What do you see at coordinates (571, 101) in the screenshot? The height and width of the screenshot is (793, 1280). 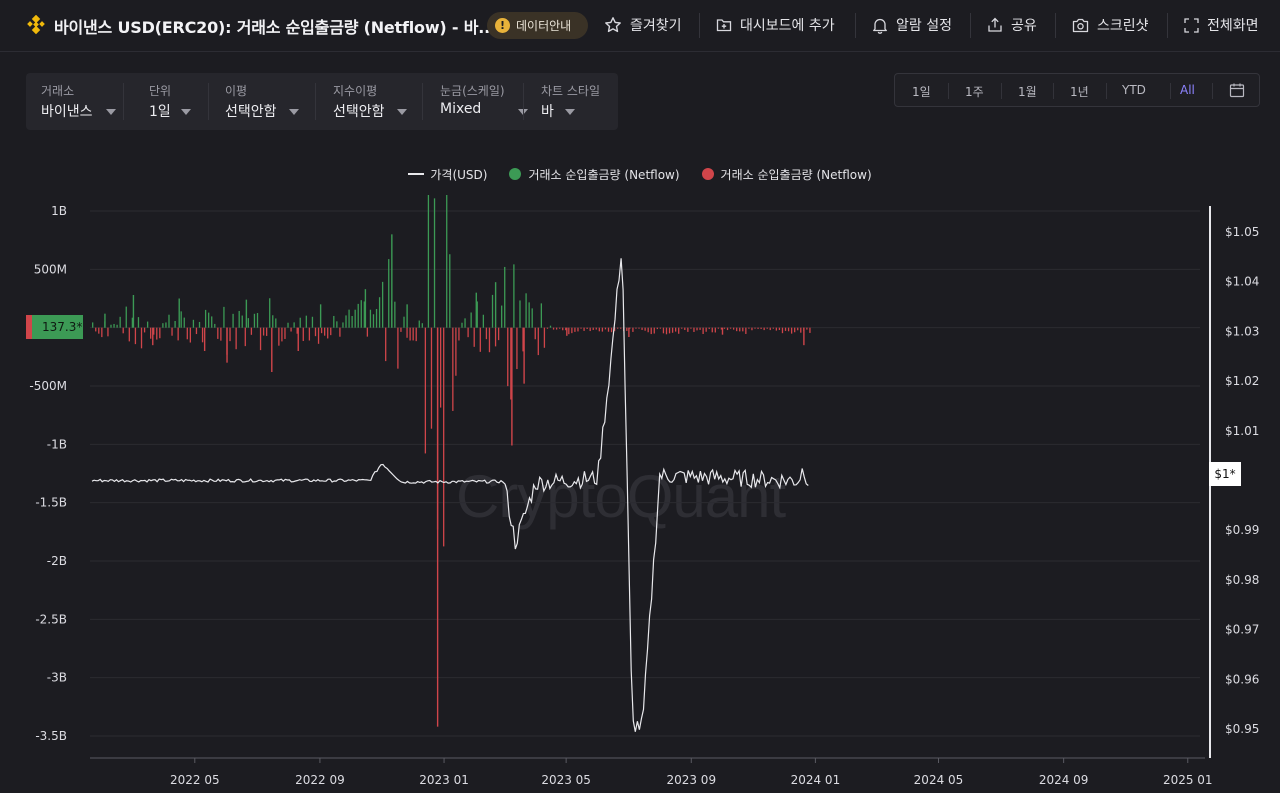 I see `chart-style-select: 차트 스타일 바` at bounding box center [571, 101].